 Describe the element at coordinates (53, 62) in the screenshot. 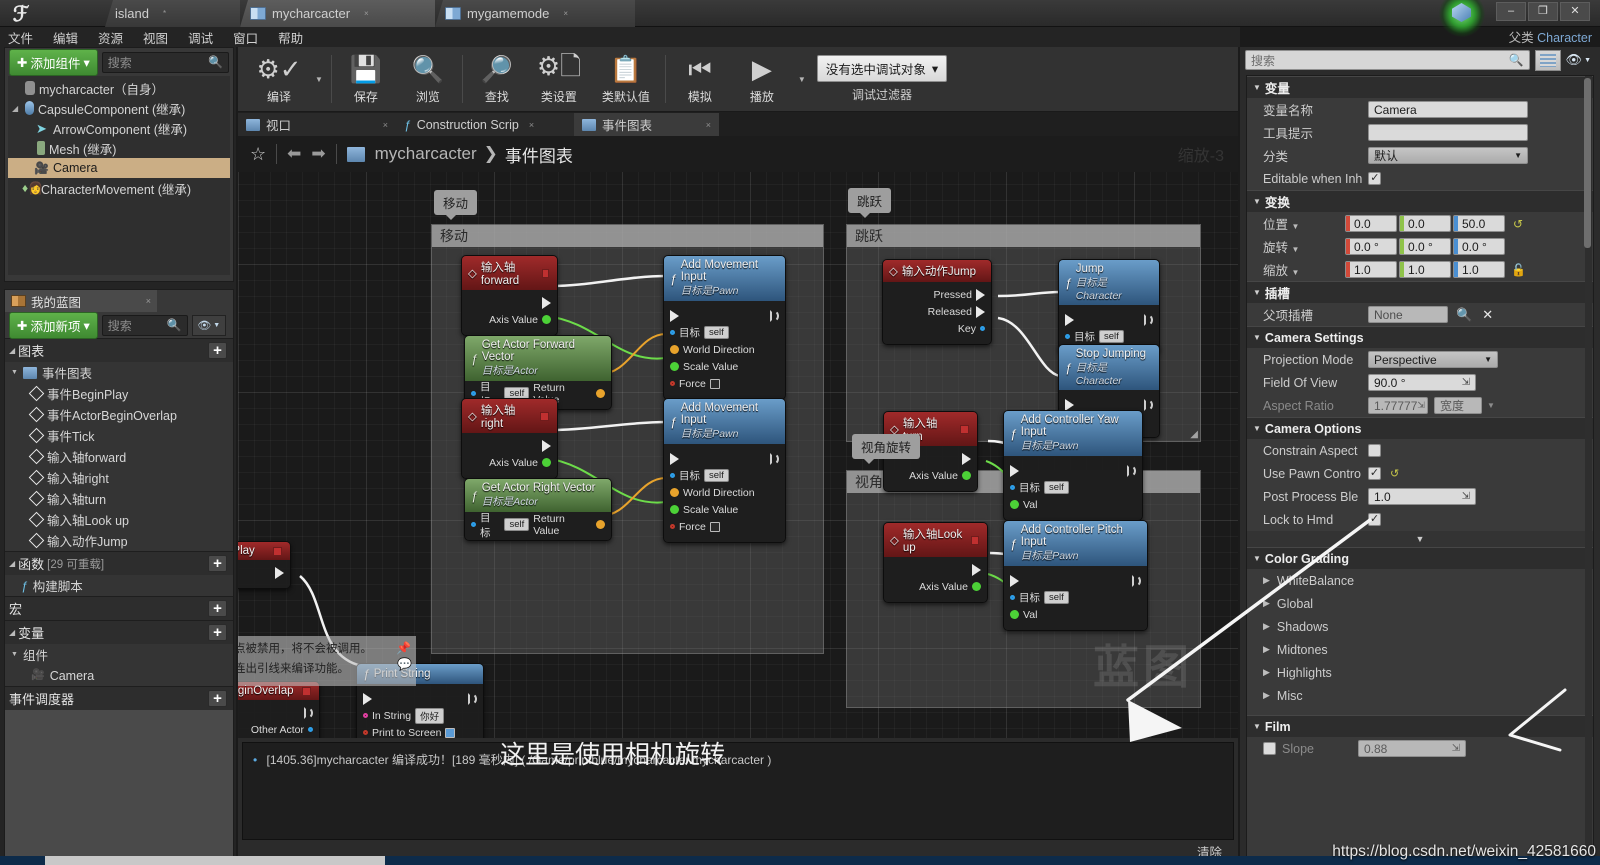

I see `add-component-button: ✚ 添加组件 ▾` at that location.